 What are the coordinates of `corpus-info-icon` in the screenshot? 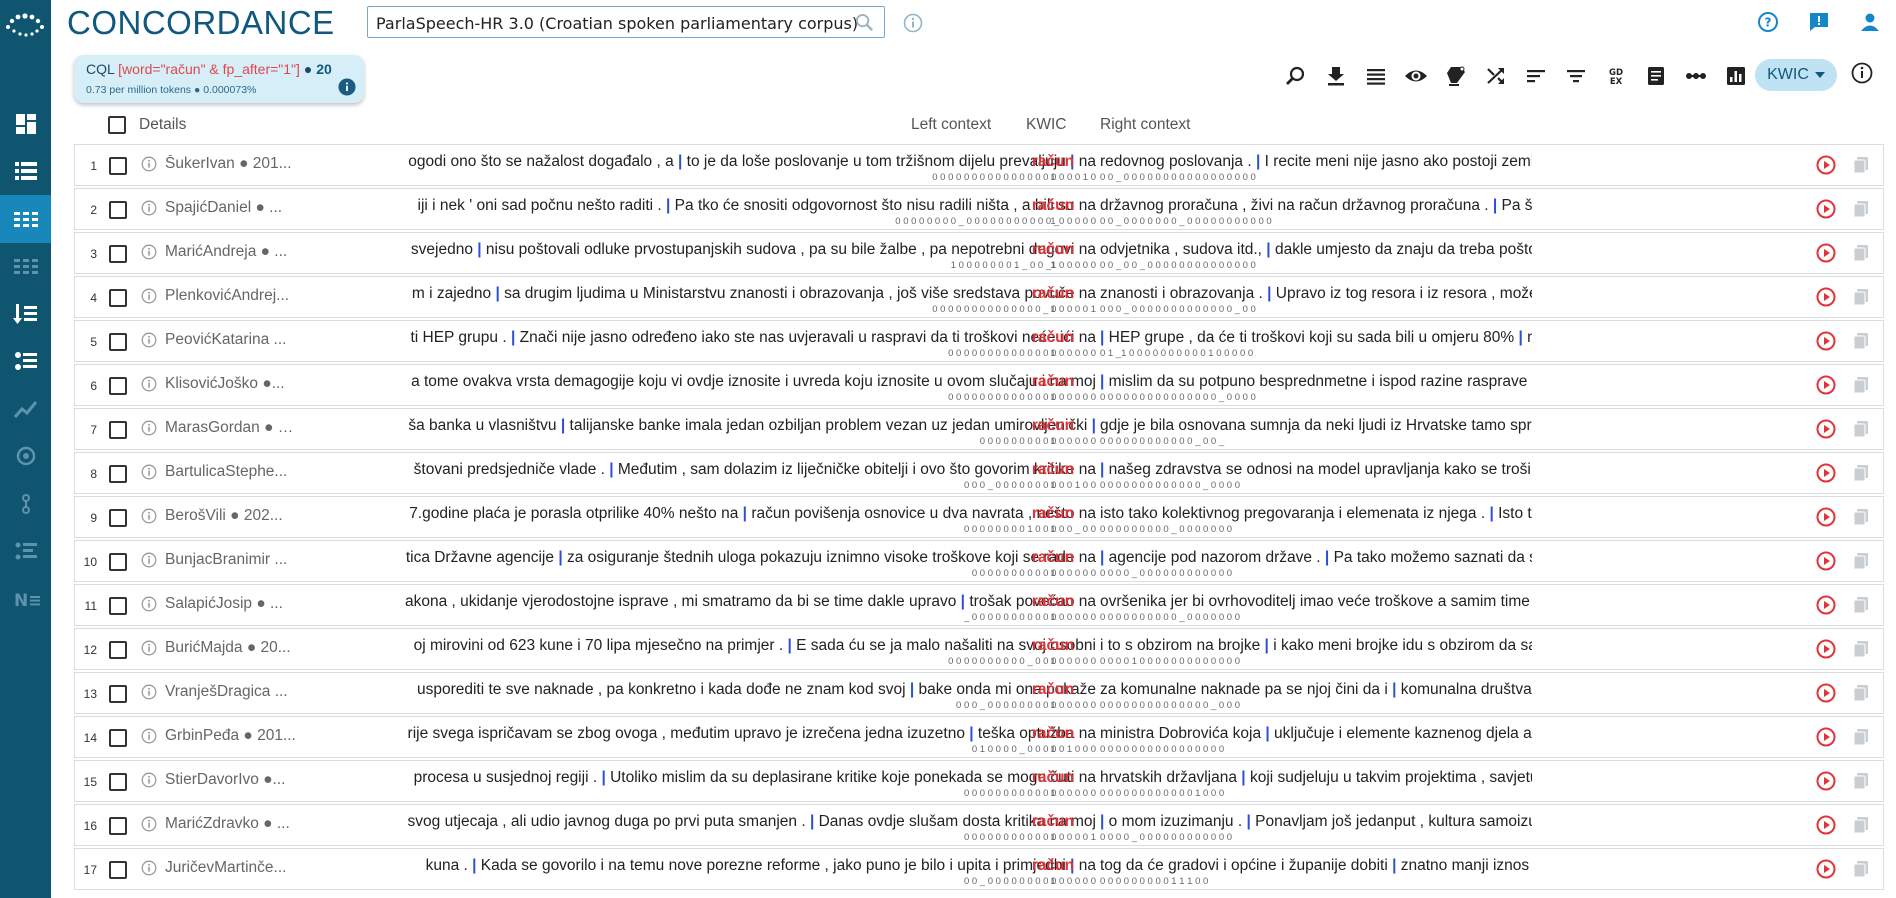 It's located at (913, 25).